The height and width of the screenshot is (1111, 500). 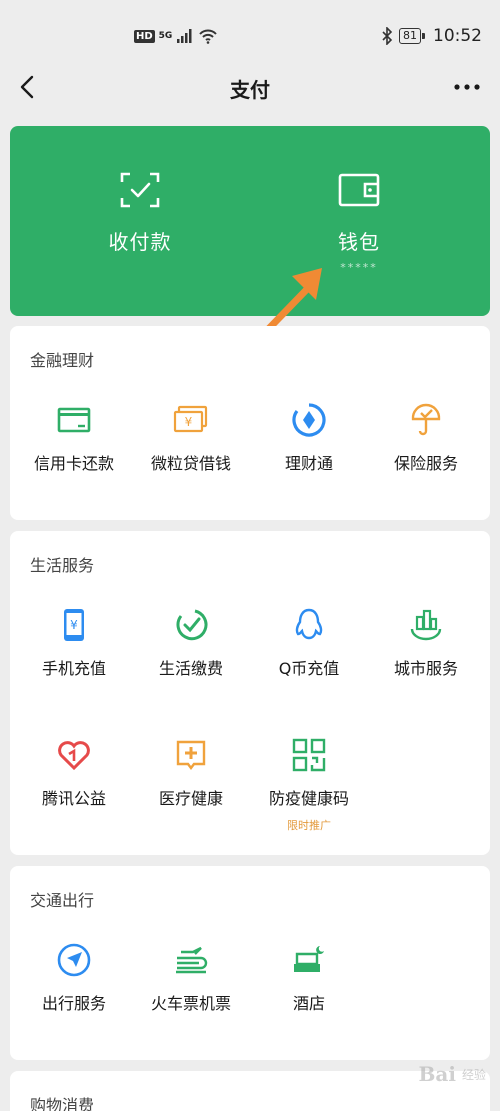 What do you see at coordinates (208, 36) in the screenshot?
I see `wifi-icon` at bounding box center [208, 36].